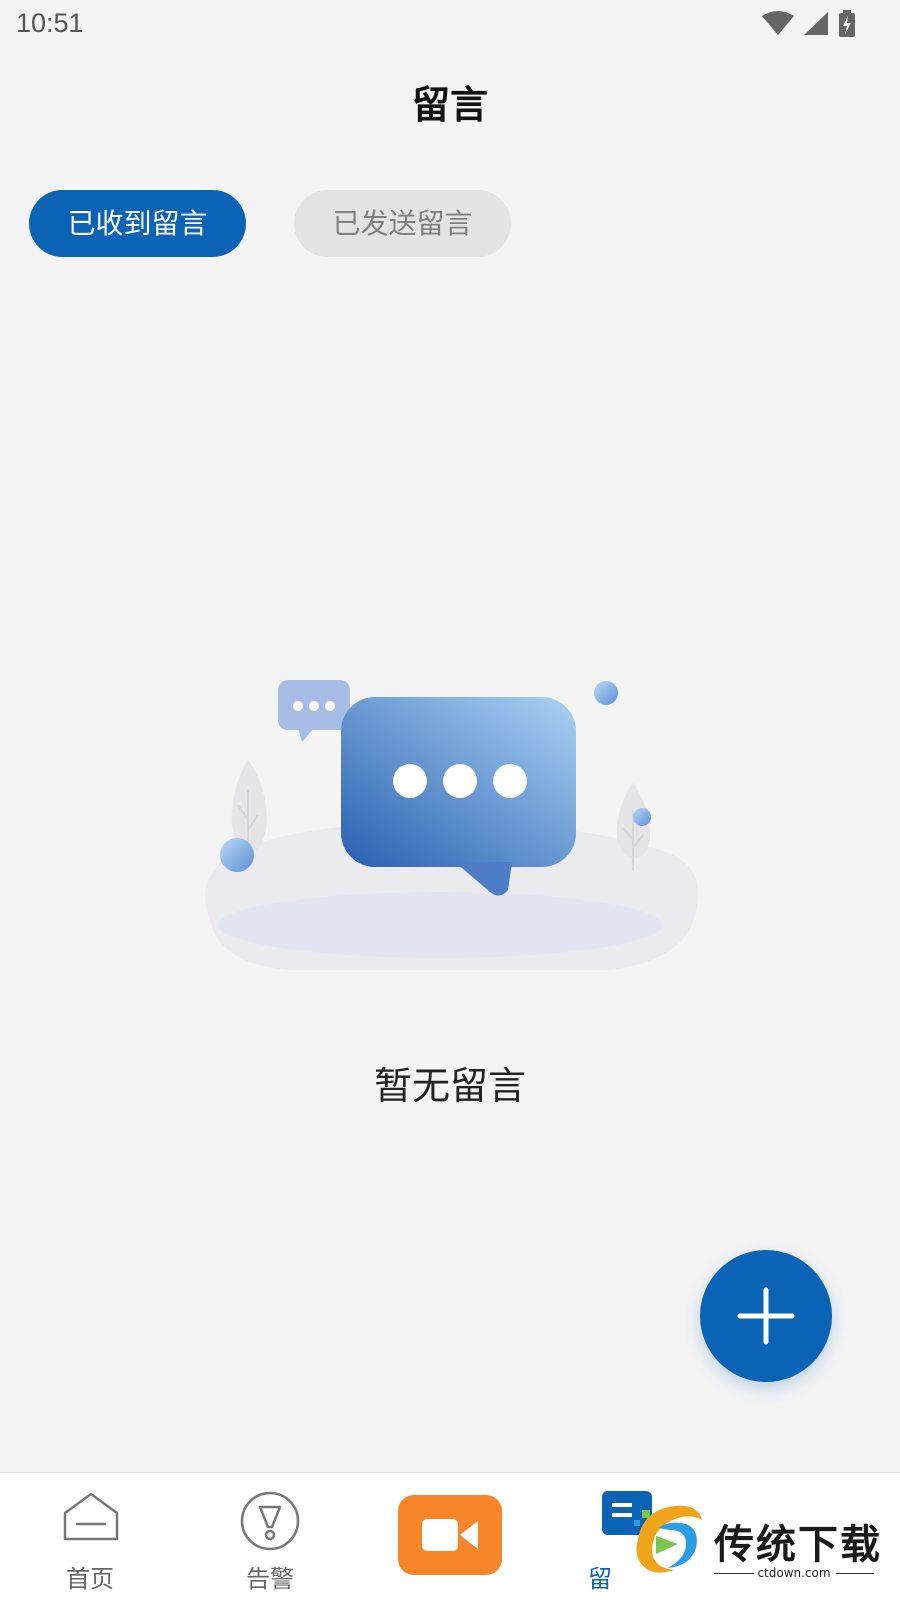 The width and height of the screenshot is (900, 1600). Describe the element at coordinates (50, 23) in the screenshot. I see `status-time: 10:51` at that location.